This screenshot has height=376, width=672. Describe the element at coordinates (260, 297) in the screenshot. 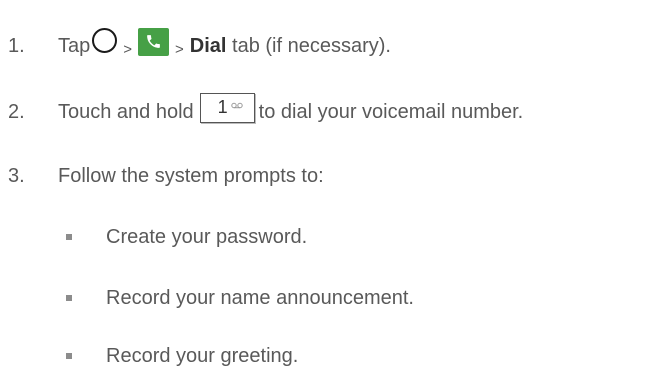

I see `sub-step-text: Record your name announcement.` at that location.